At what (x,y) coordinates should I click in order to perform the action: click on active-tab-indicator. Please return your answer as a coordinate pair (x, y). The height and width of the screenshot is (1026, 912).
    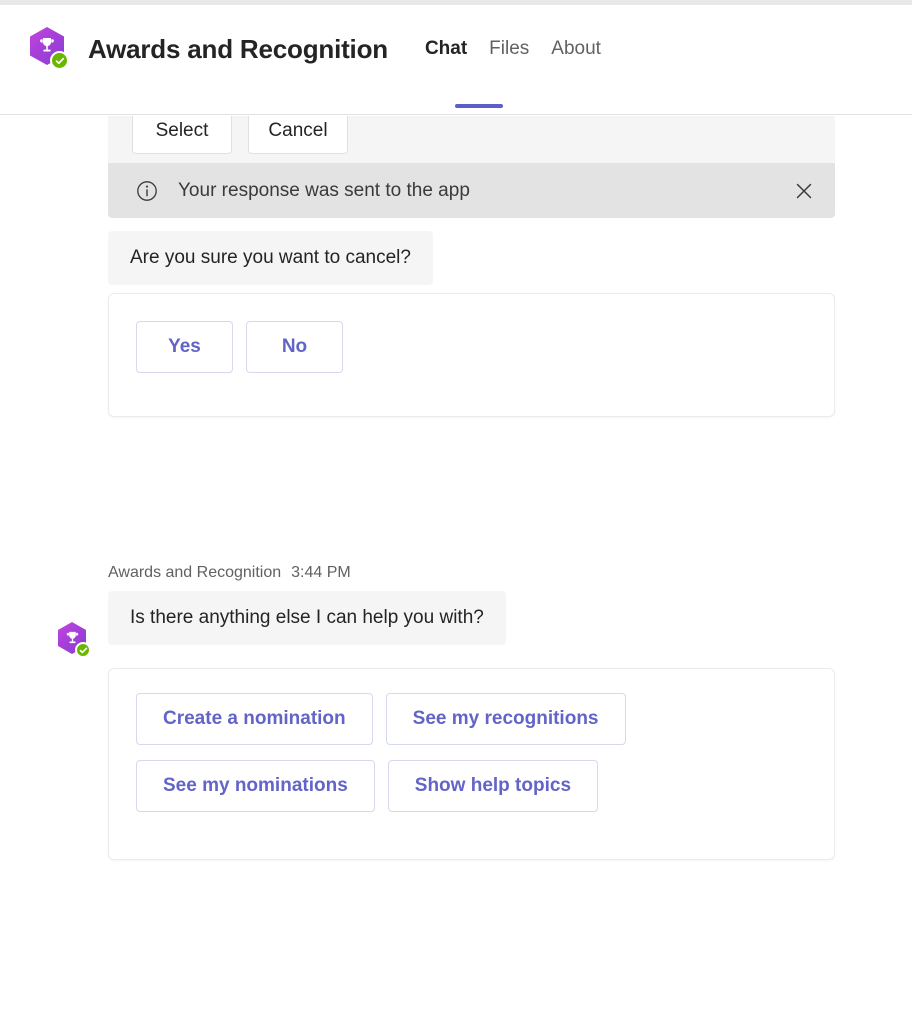
    Looking at the image, I should click on (479, 106).